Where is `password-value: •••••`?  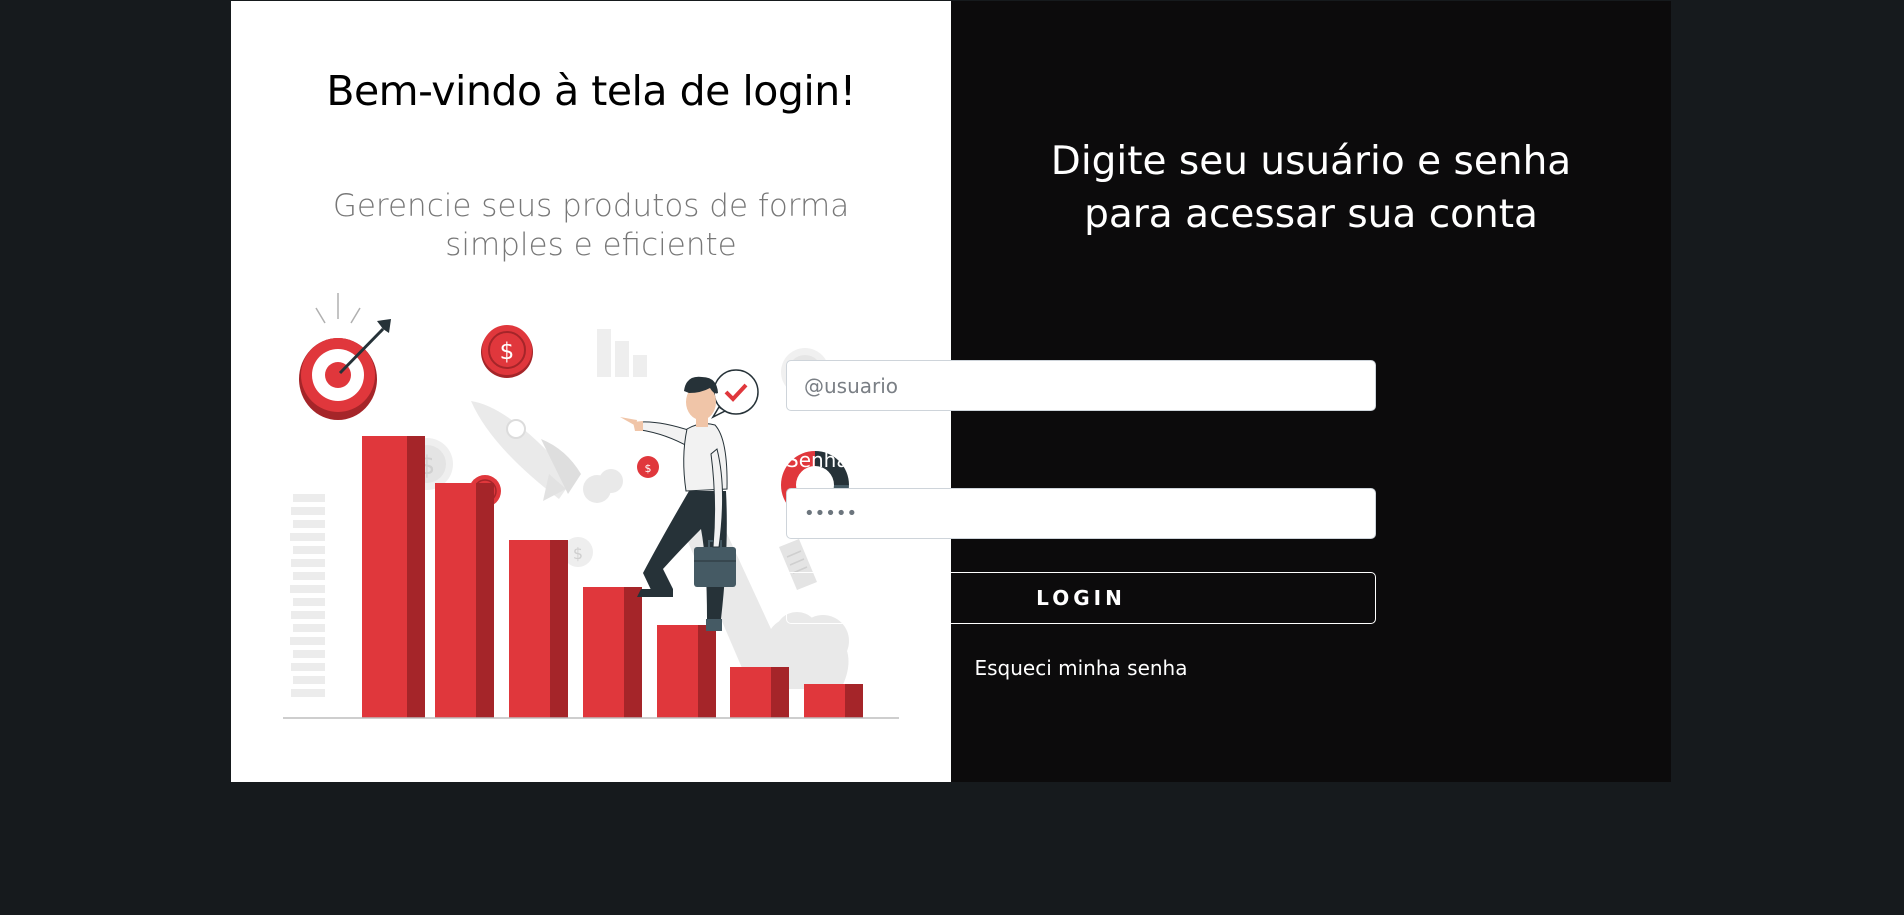 password-value: ••••• is located at coordinates (831, 513).